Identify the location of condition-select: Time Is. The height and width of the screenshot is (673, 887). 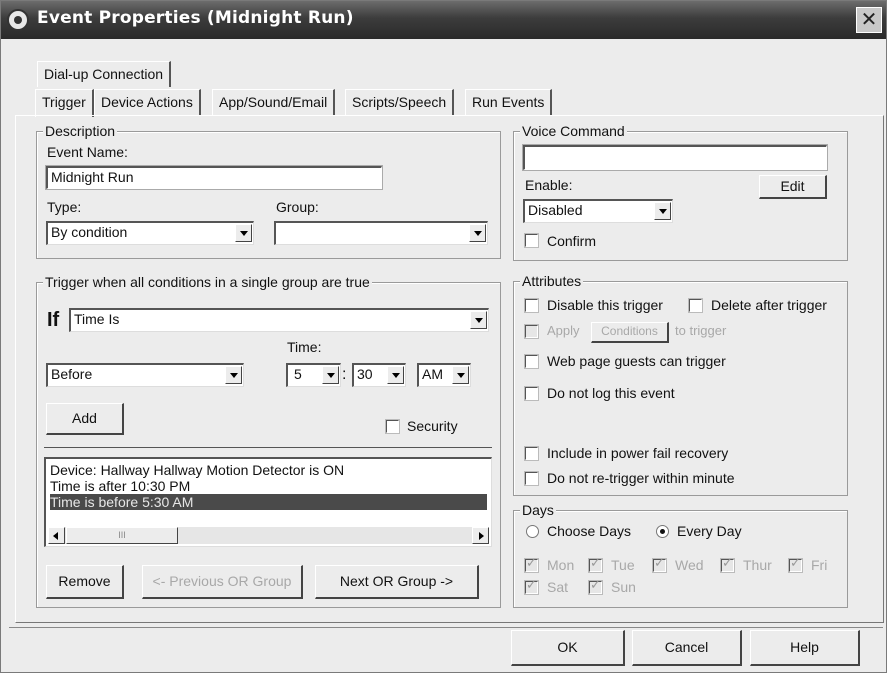
(279, 320).